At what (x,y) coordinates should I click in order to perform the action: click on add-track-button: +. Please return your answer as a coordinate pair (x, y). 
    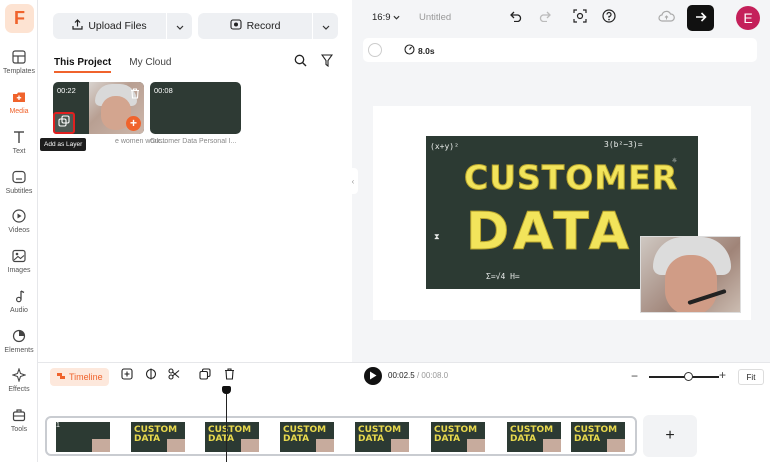
    Looking at the image, I should click on (670, 436).